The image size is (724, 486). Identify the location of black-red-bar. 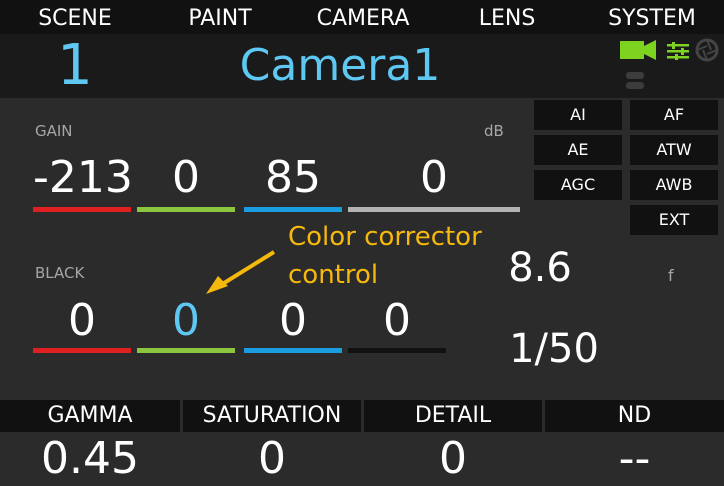
(82, 350).